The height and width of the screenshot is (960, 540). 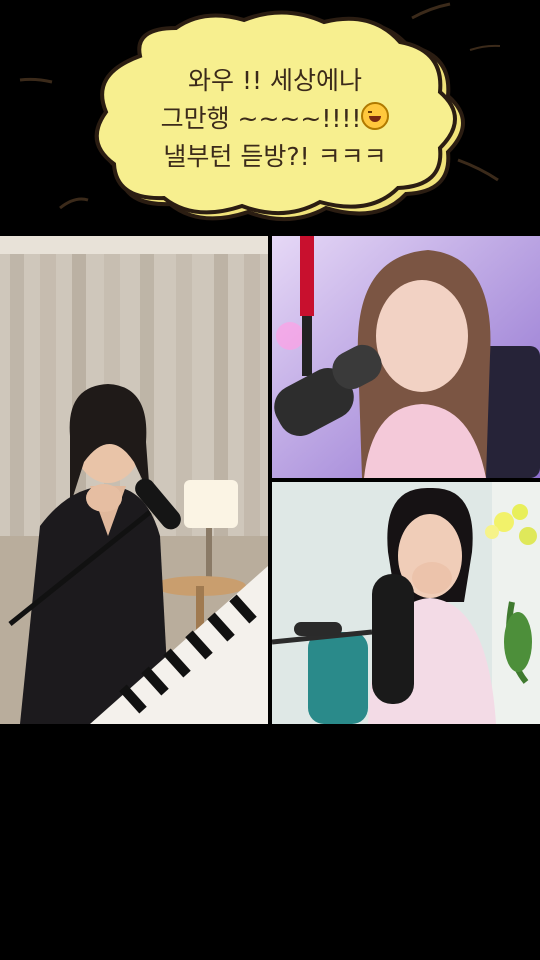 What do you see at coordinates (275, 156) in the screenshot?
I see `caption-line-3: 낼부턴 듣방?! ㅋㅋㅋ` at bounding box center [275, 156].